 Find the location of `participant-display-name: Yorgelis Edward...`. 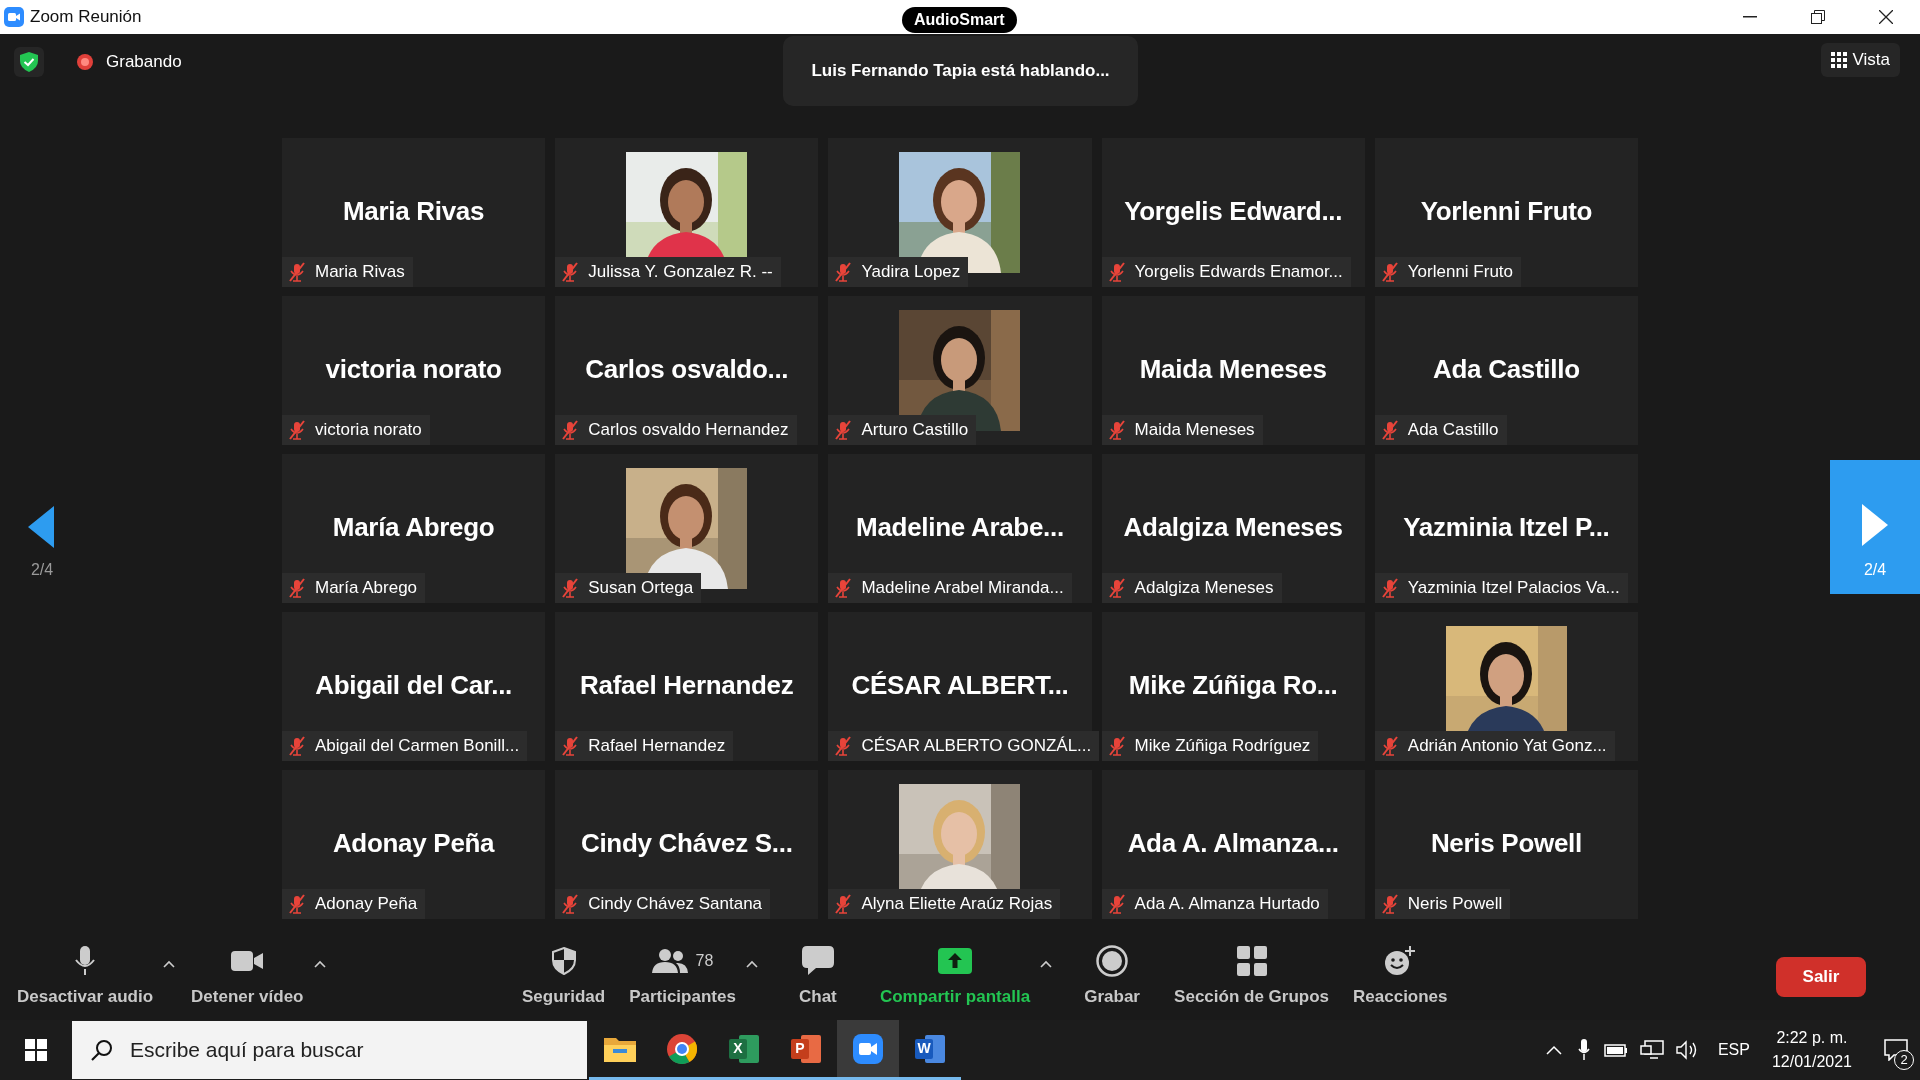

participant-display-name: Yorgelis Edward... is located at coordinates (1233, 211).